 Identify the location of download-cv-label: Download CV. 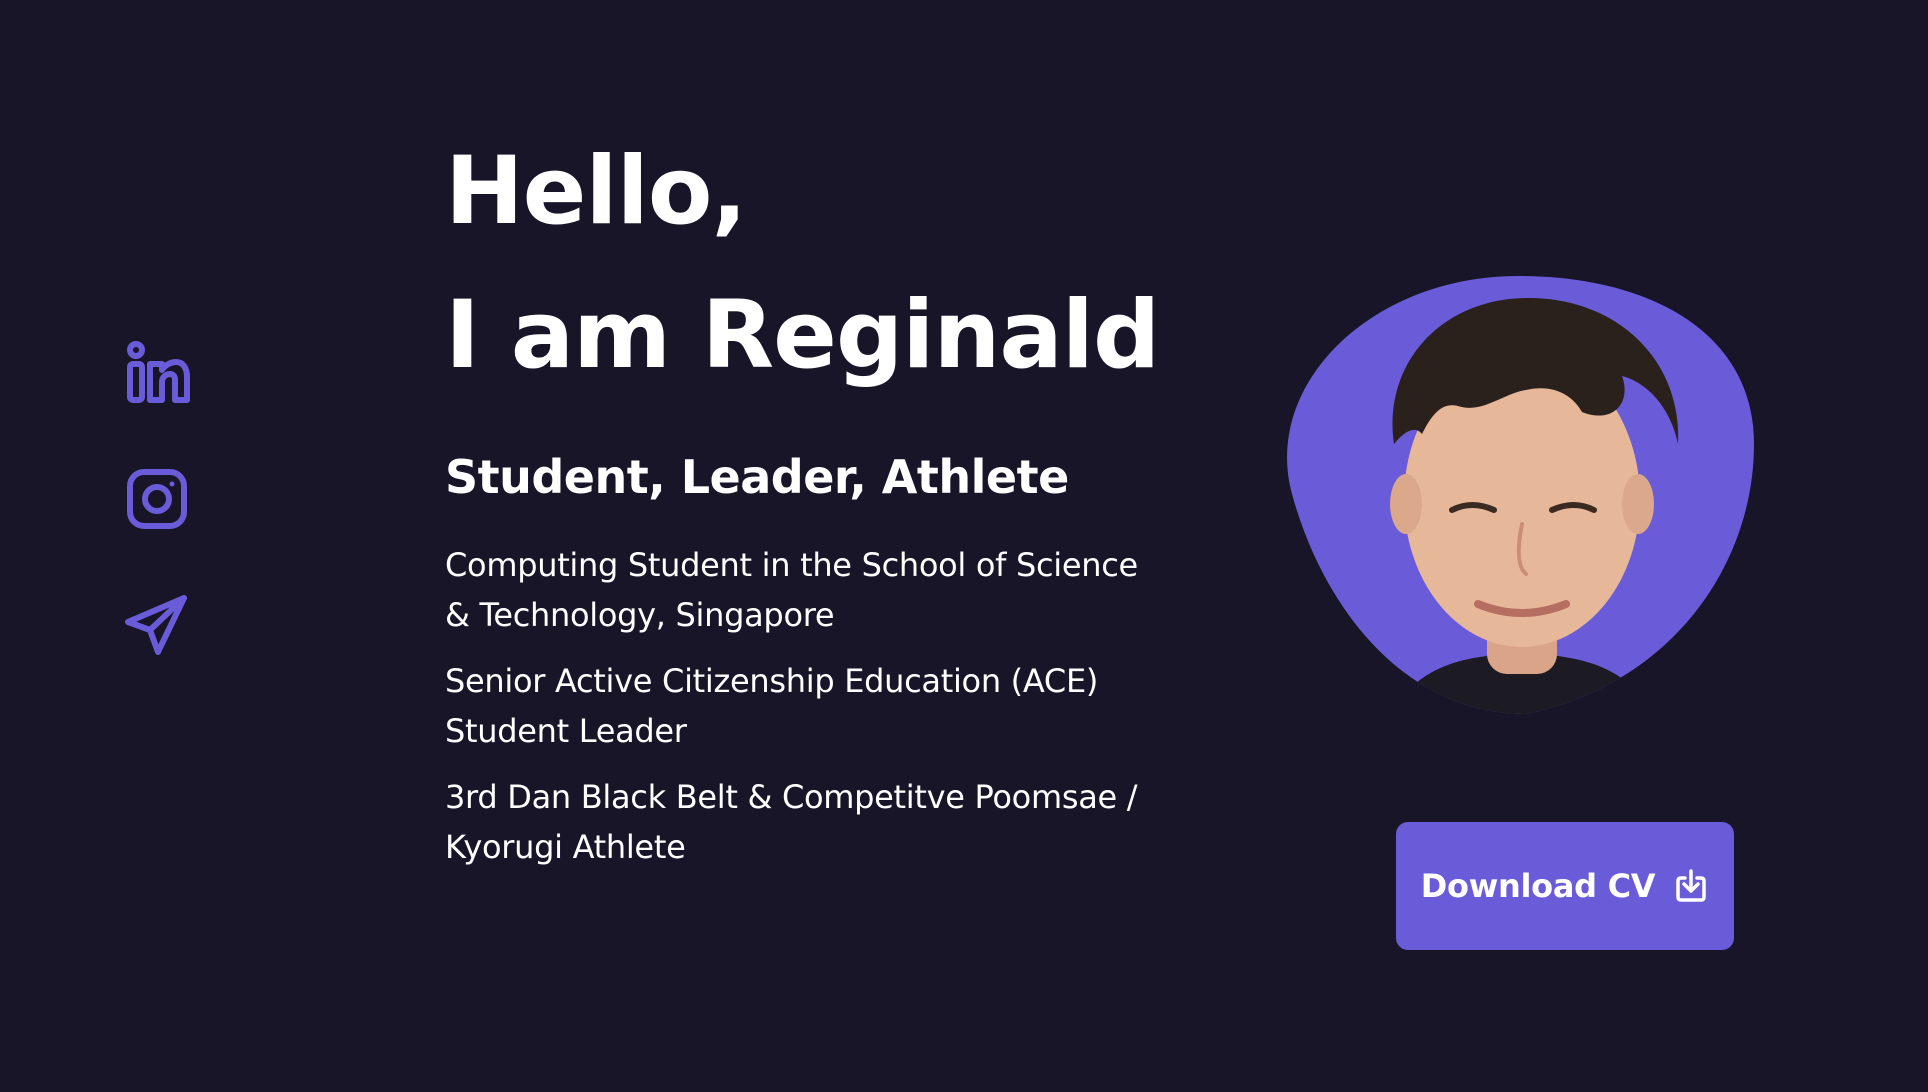
(1538, 886).